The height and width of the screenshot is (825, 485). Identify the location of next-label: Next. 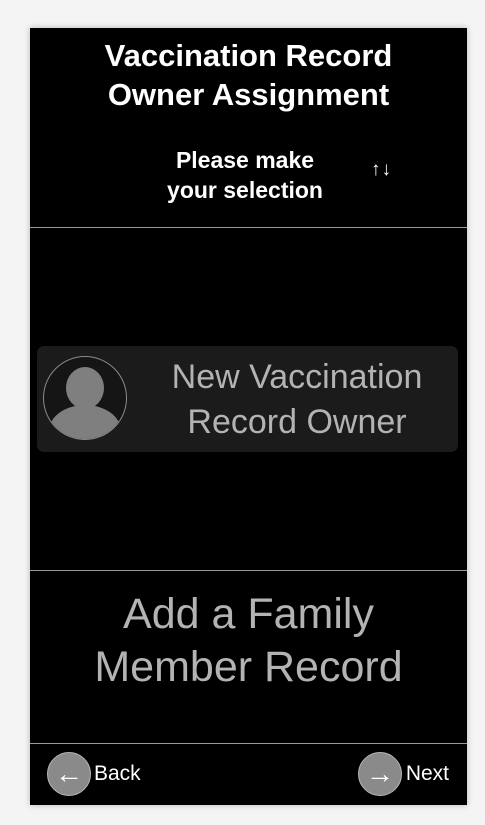
(427, 773).